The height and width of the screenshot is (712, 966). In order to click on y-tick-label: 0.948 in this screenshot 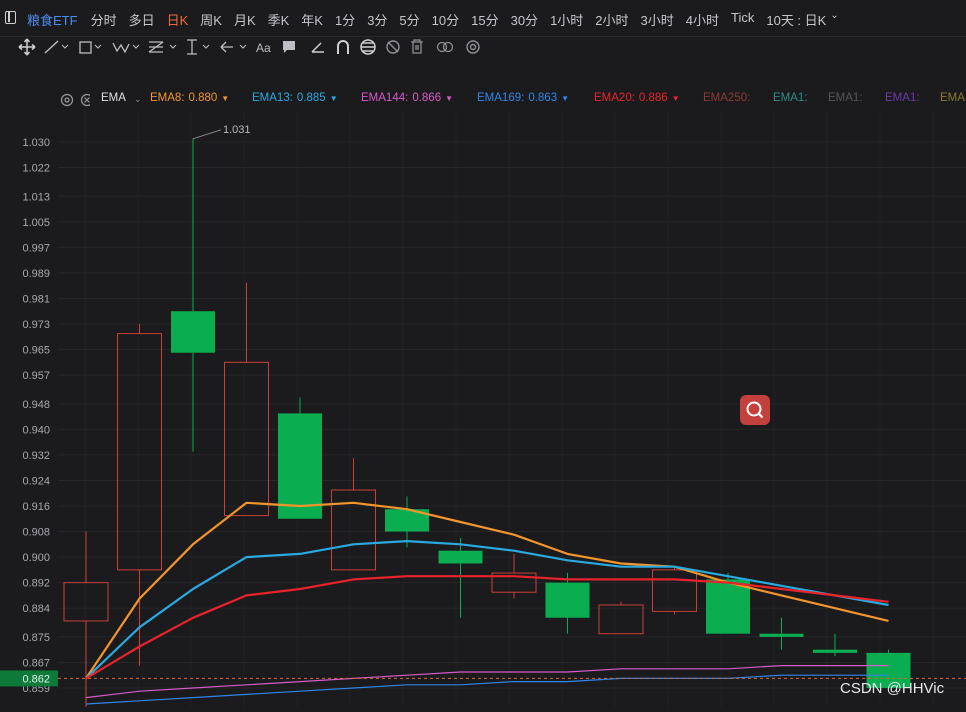, I will do `click(36, 405)`.